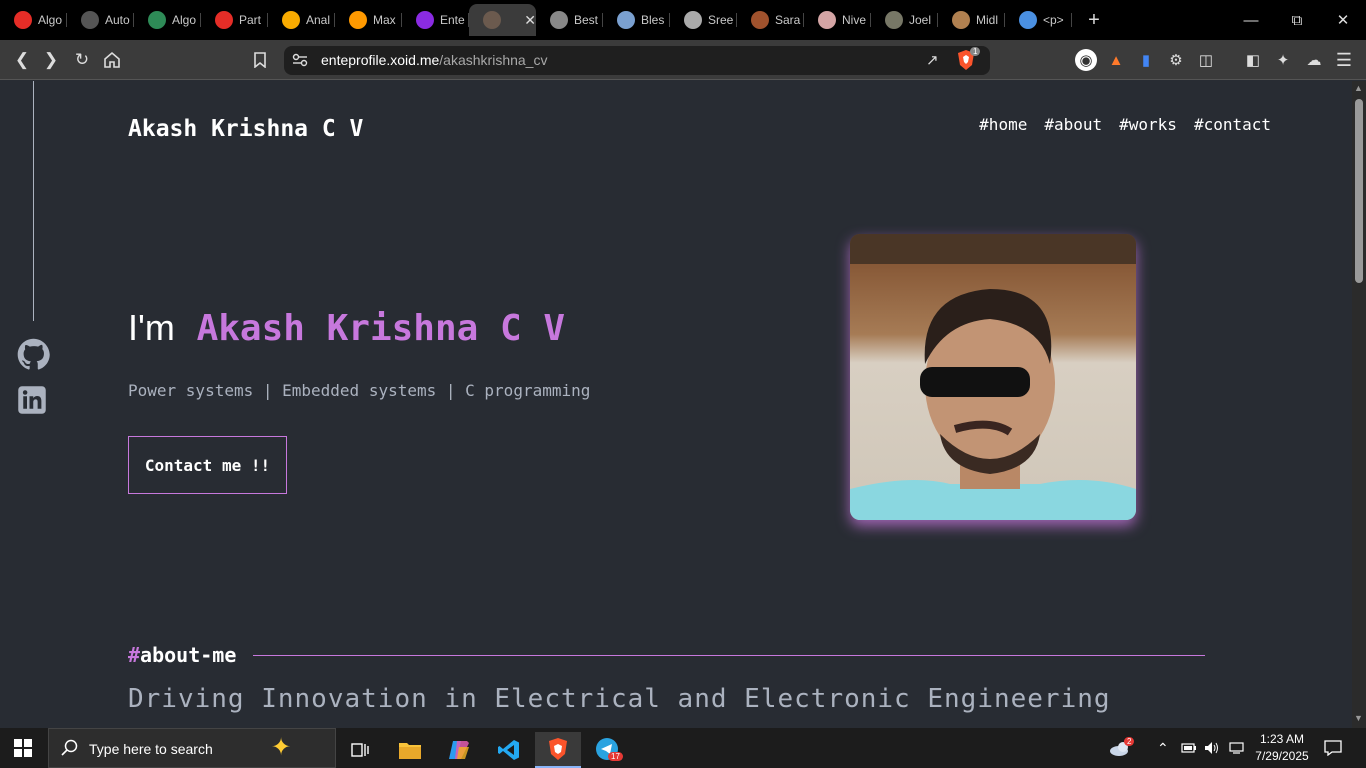 This screenshot has height=768, width=1366. I want to click on clock-time: 1:23 AM, so click(1282, 739).